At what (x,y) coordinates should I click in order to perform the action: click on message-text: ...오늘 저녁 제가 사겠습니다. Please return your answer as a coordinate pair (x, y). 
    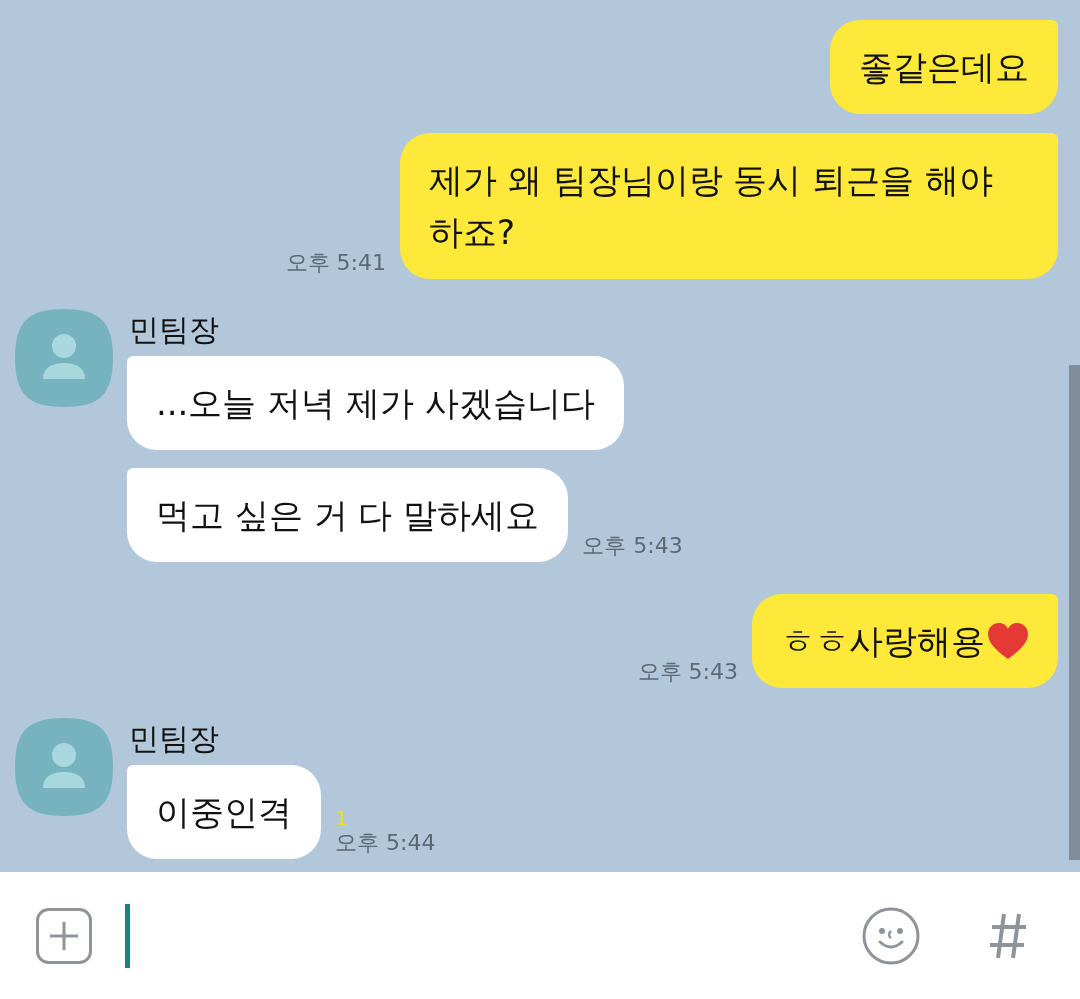
    Looking at the image, I should click on (375, 403).